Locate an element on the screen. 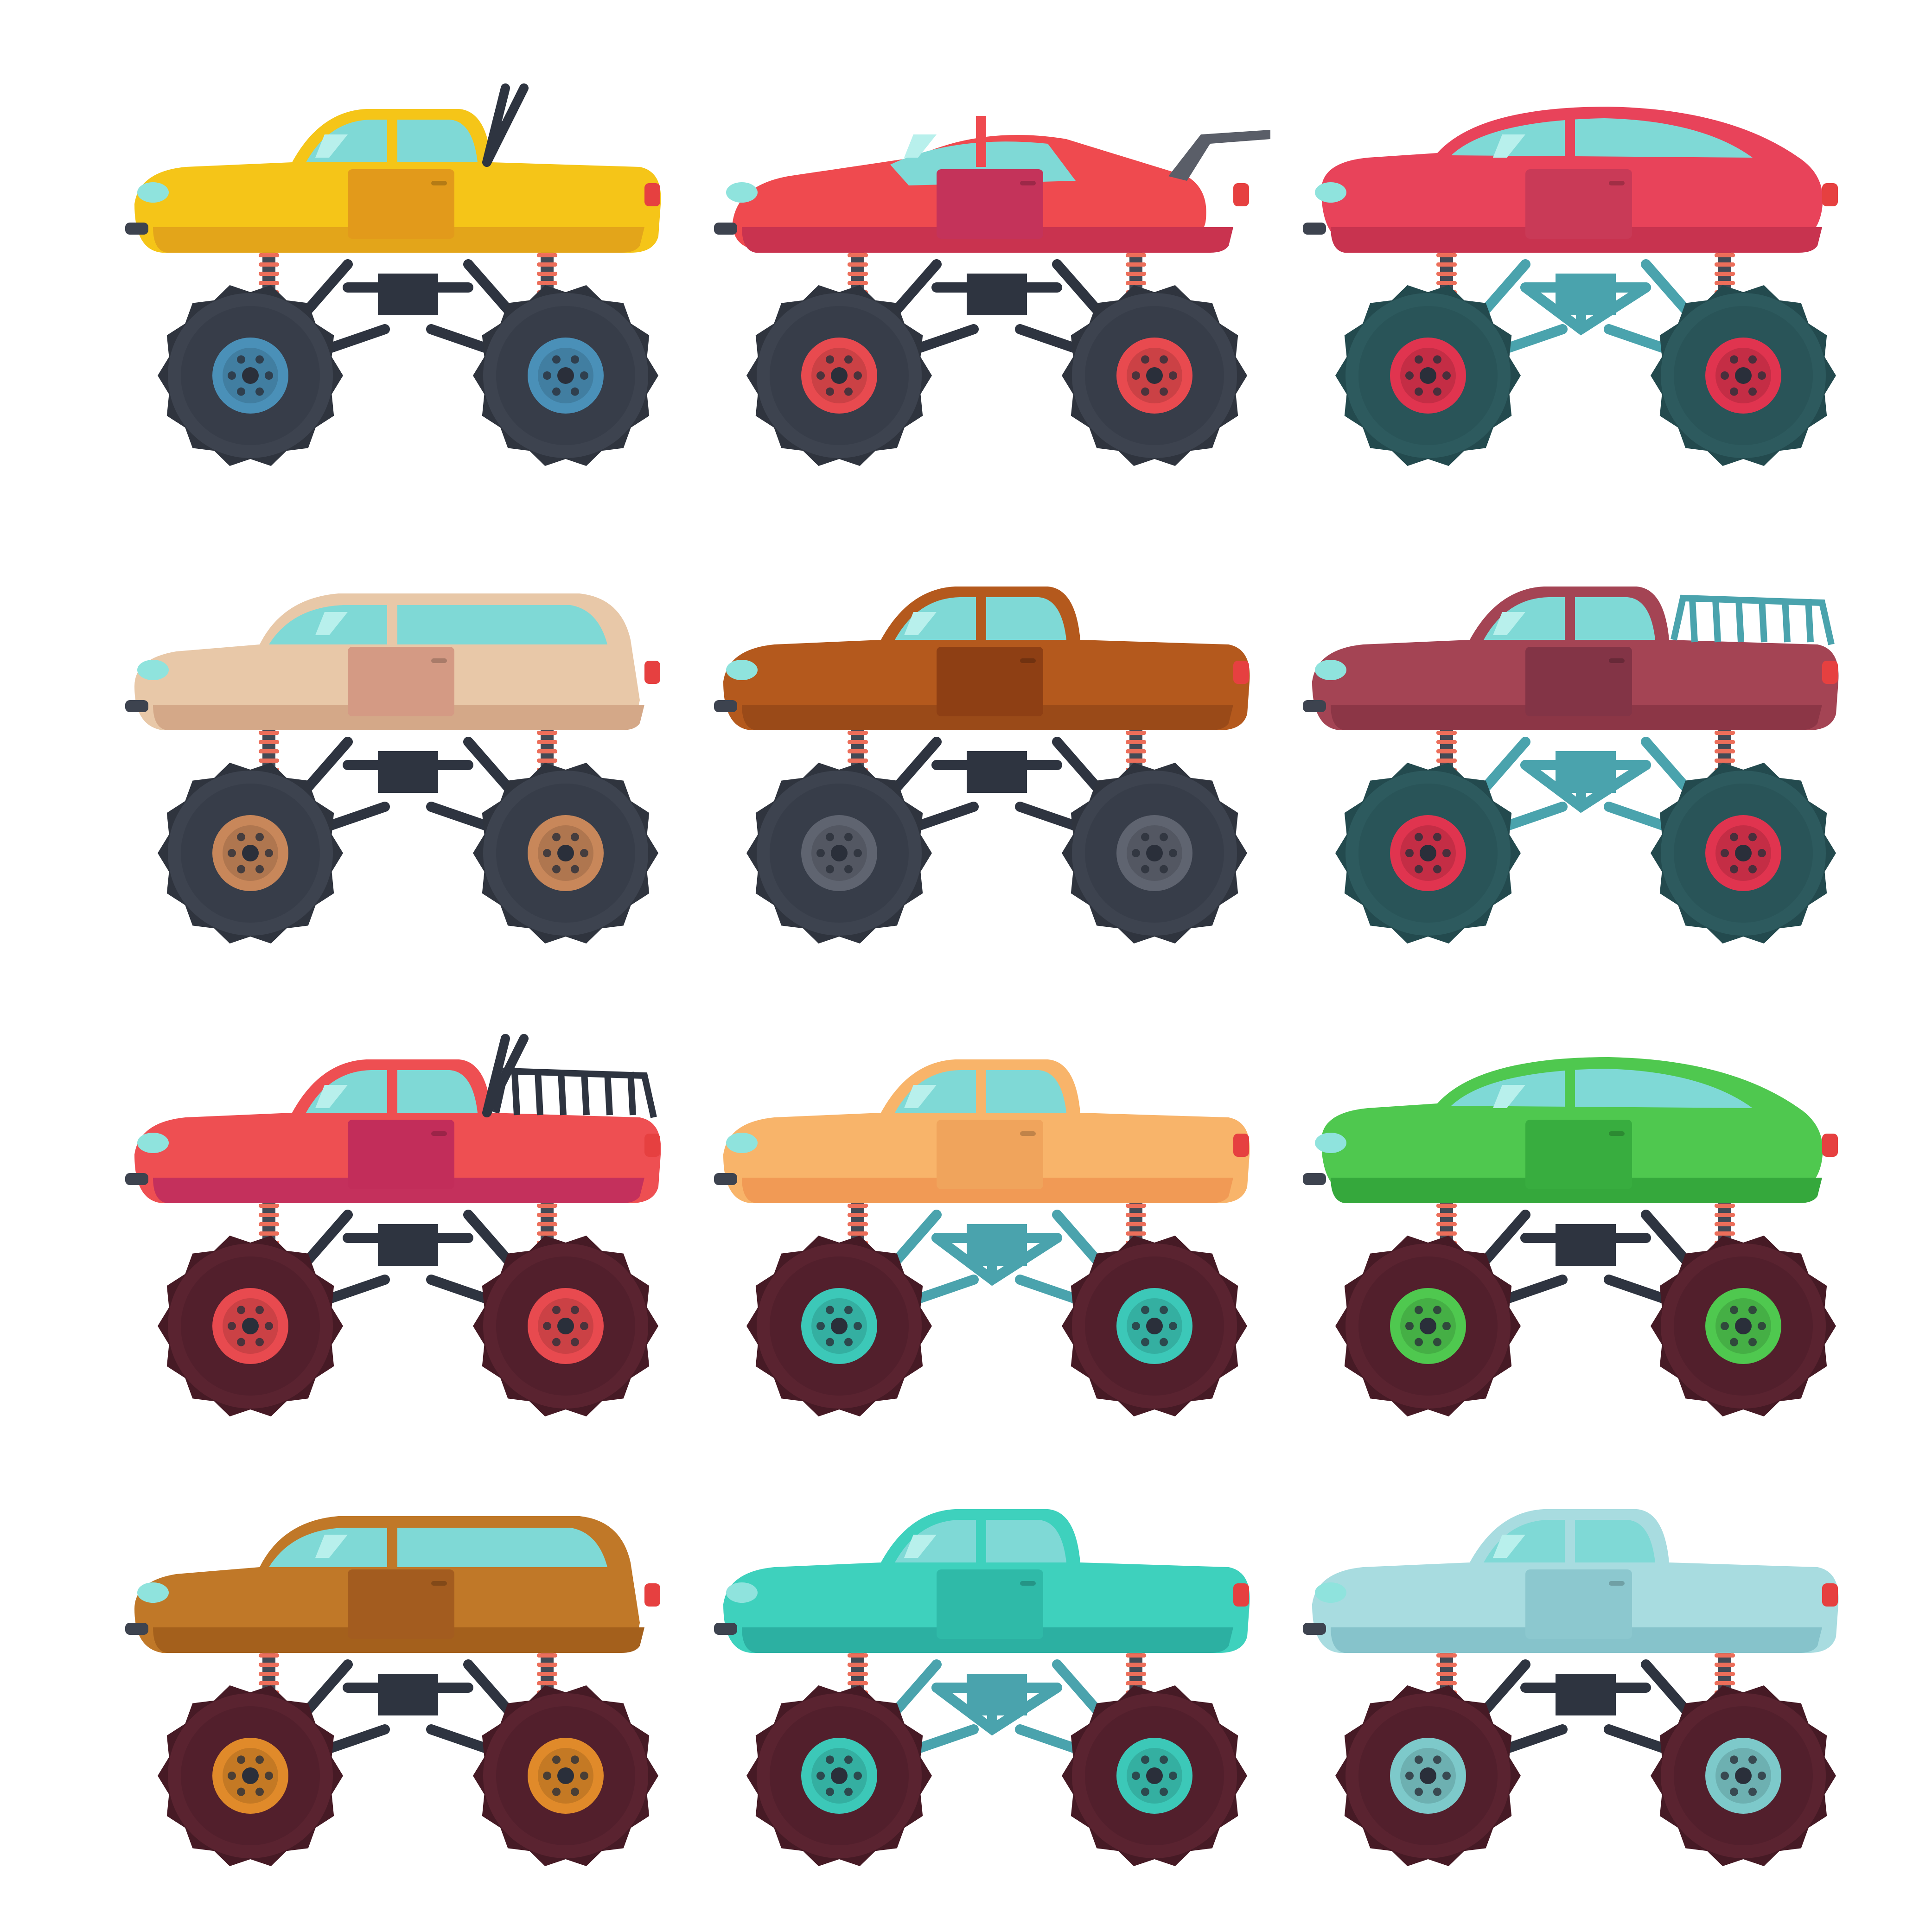  yellow-pickup-monster-truck is located at coordinates (408, 278).